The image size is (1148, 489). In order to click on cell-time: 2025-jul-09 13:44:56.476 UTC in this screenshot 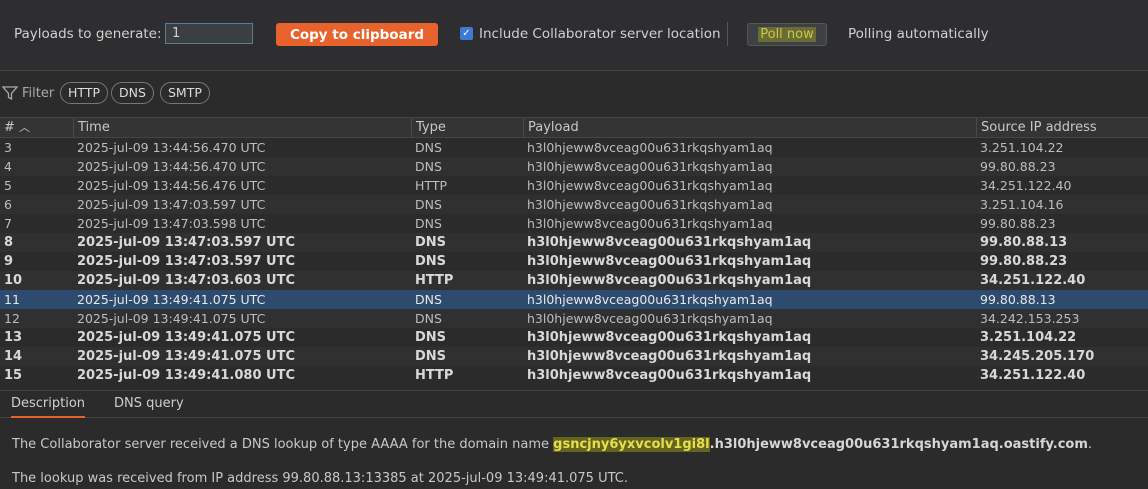, I will do `click(171, 185)`.